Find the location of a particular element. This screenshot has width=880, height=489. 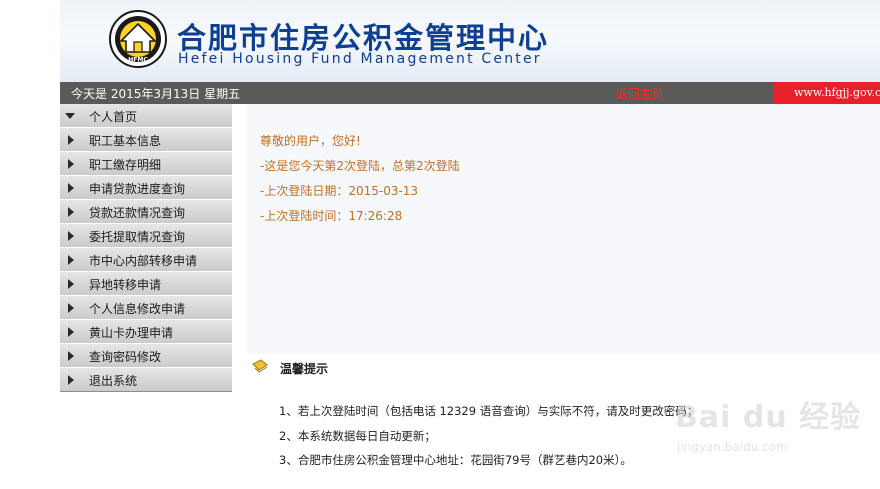

sidebar-item-label: 市中心内部转移申请 is located at coordinates (143, 261).